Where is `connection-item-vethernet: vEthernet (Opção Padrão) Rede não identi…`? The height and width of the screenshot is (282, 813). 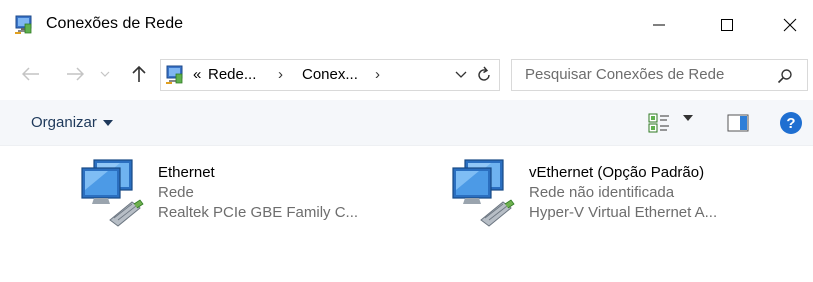 connection-item-vethernet: vEthernet (Opção Padrão) Rede não identi… is located at coordinates (626, 198).